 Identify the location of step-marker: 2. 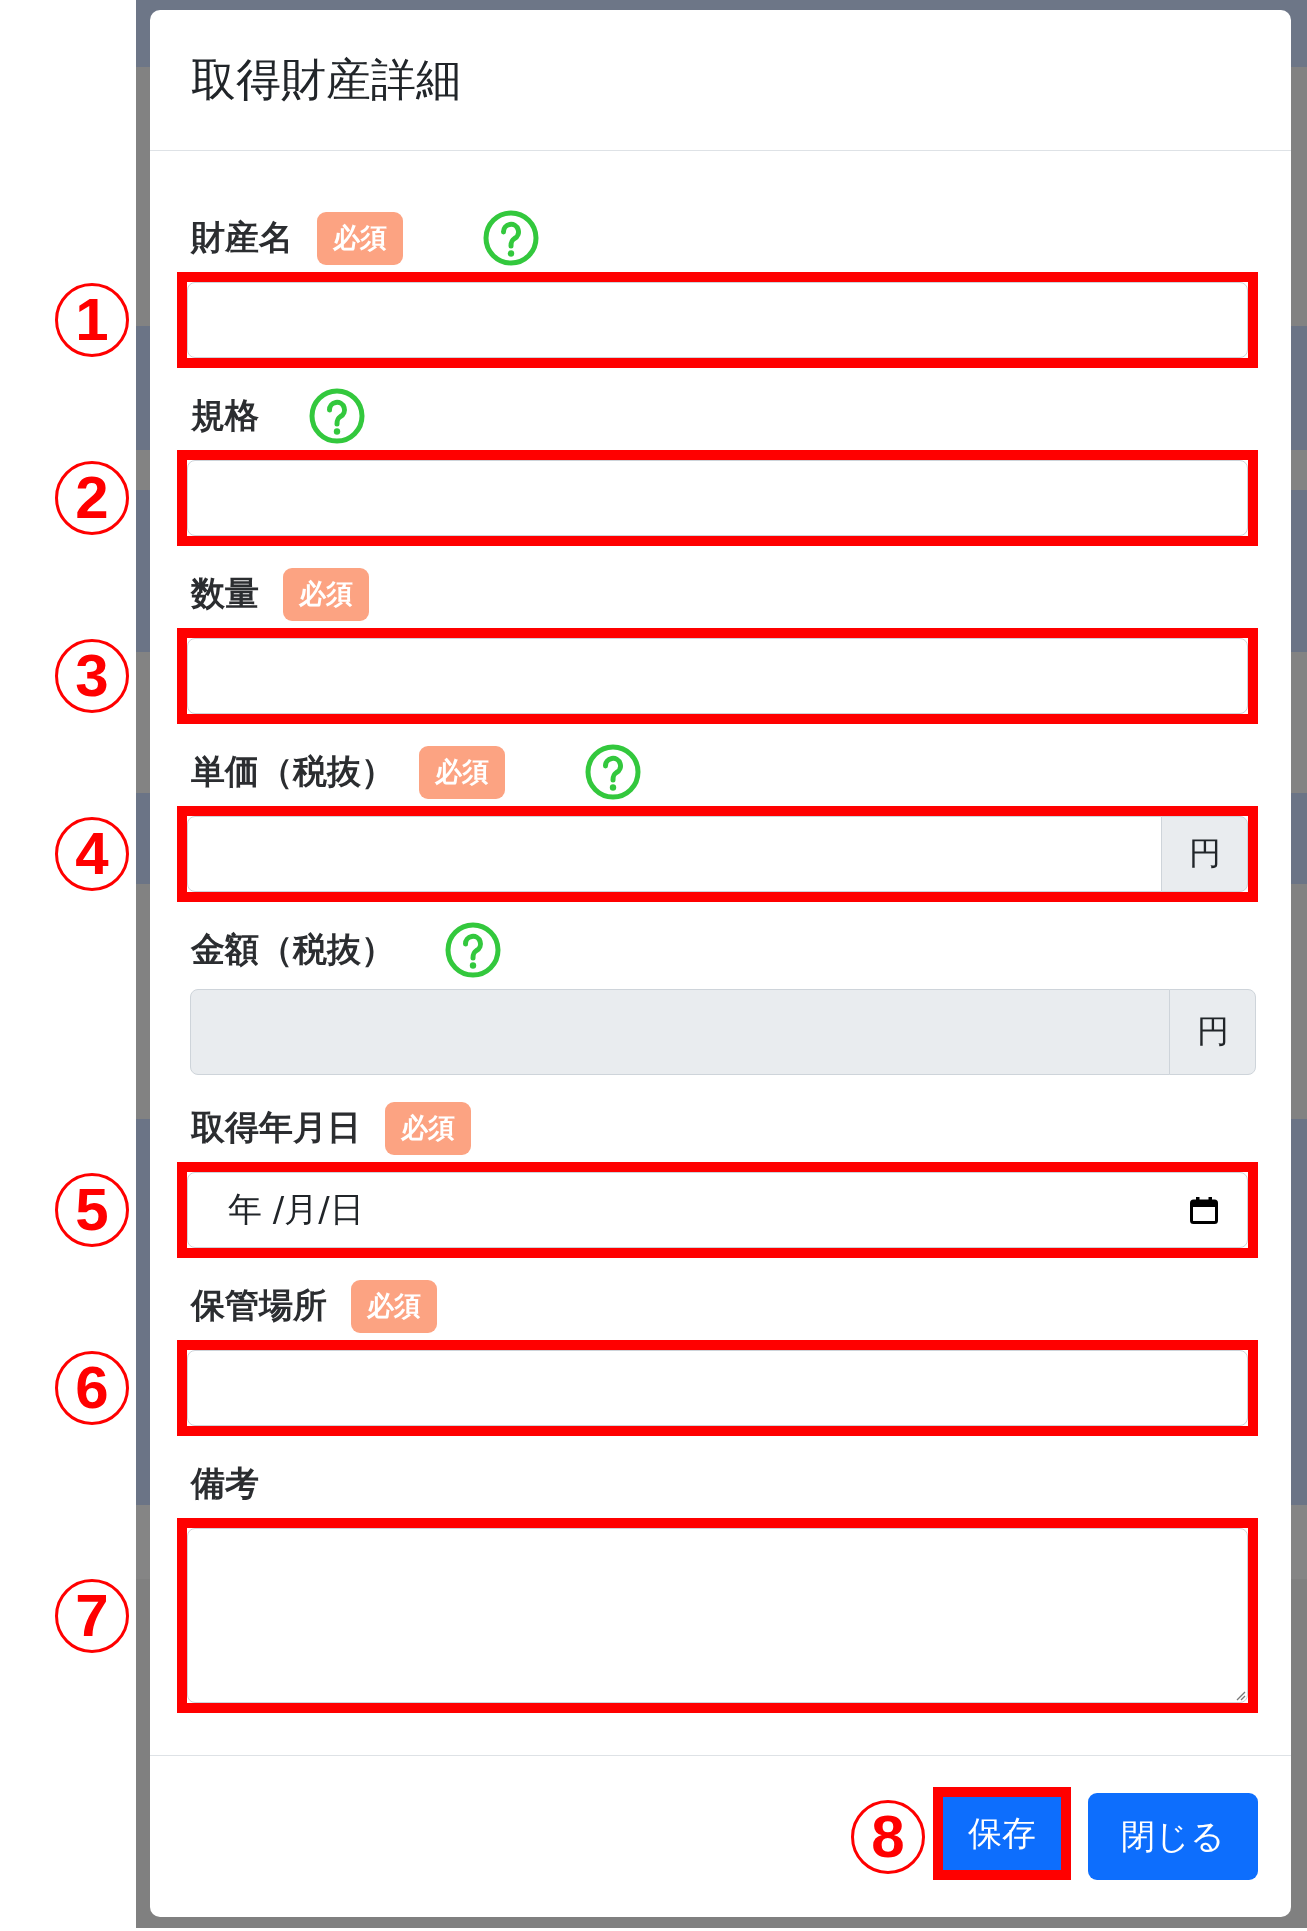
(92, 498).